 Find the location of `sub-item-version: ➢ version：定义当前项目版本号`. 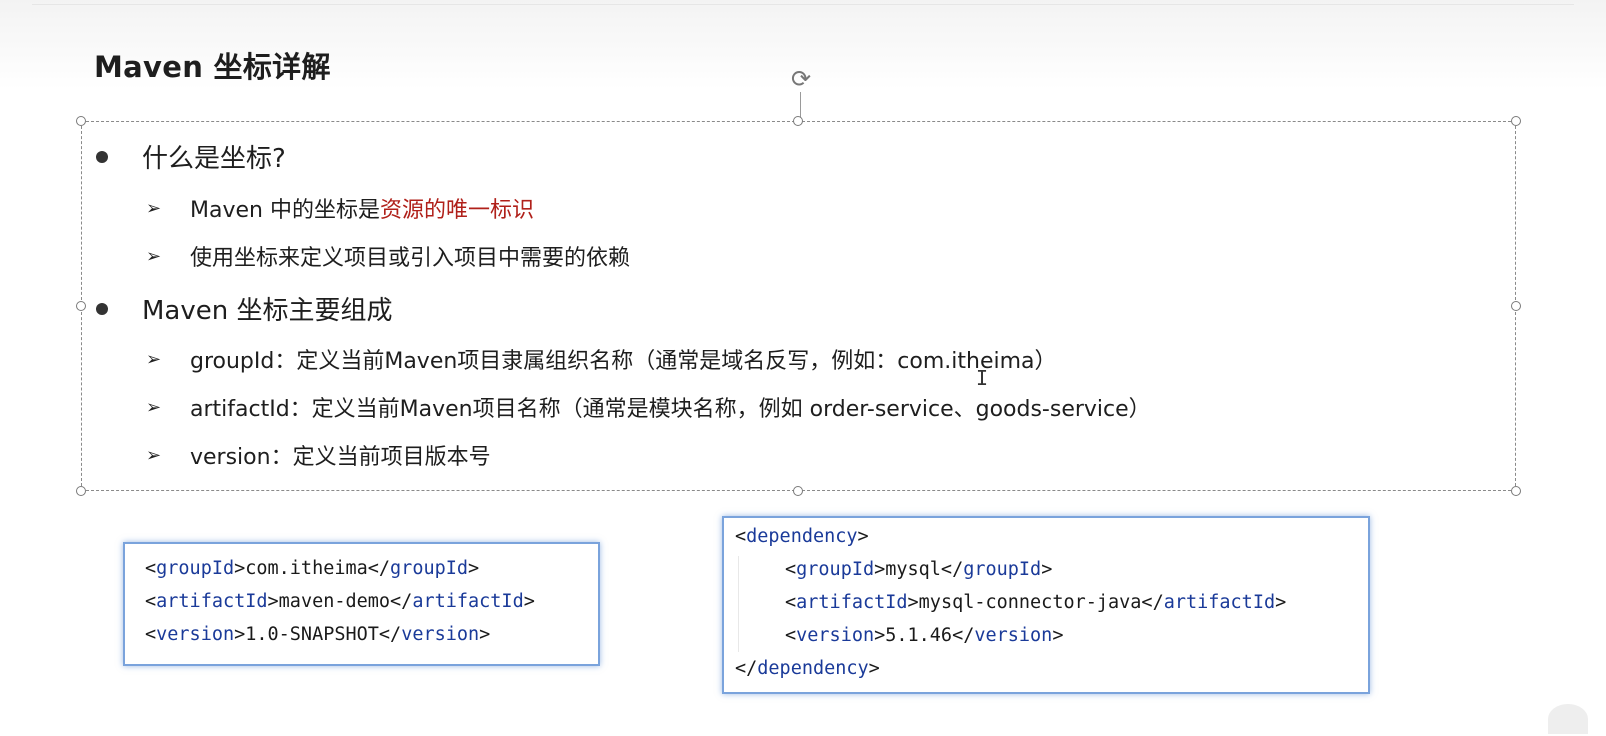

sub-item-version: ➢ version：定义当前项目版本号 is located at coordinates (318, 455).